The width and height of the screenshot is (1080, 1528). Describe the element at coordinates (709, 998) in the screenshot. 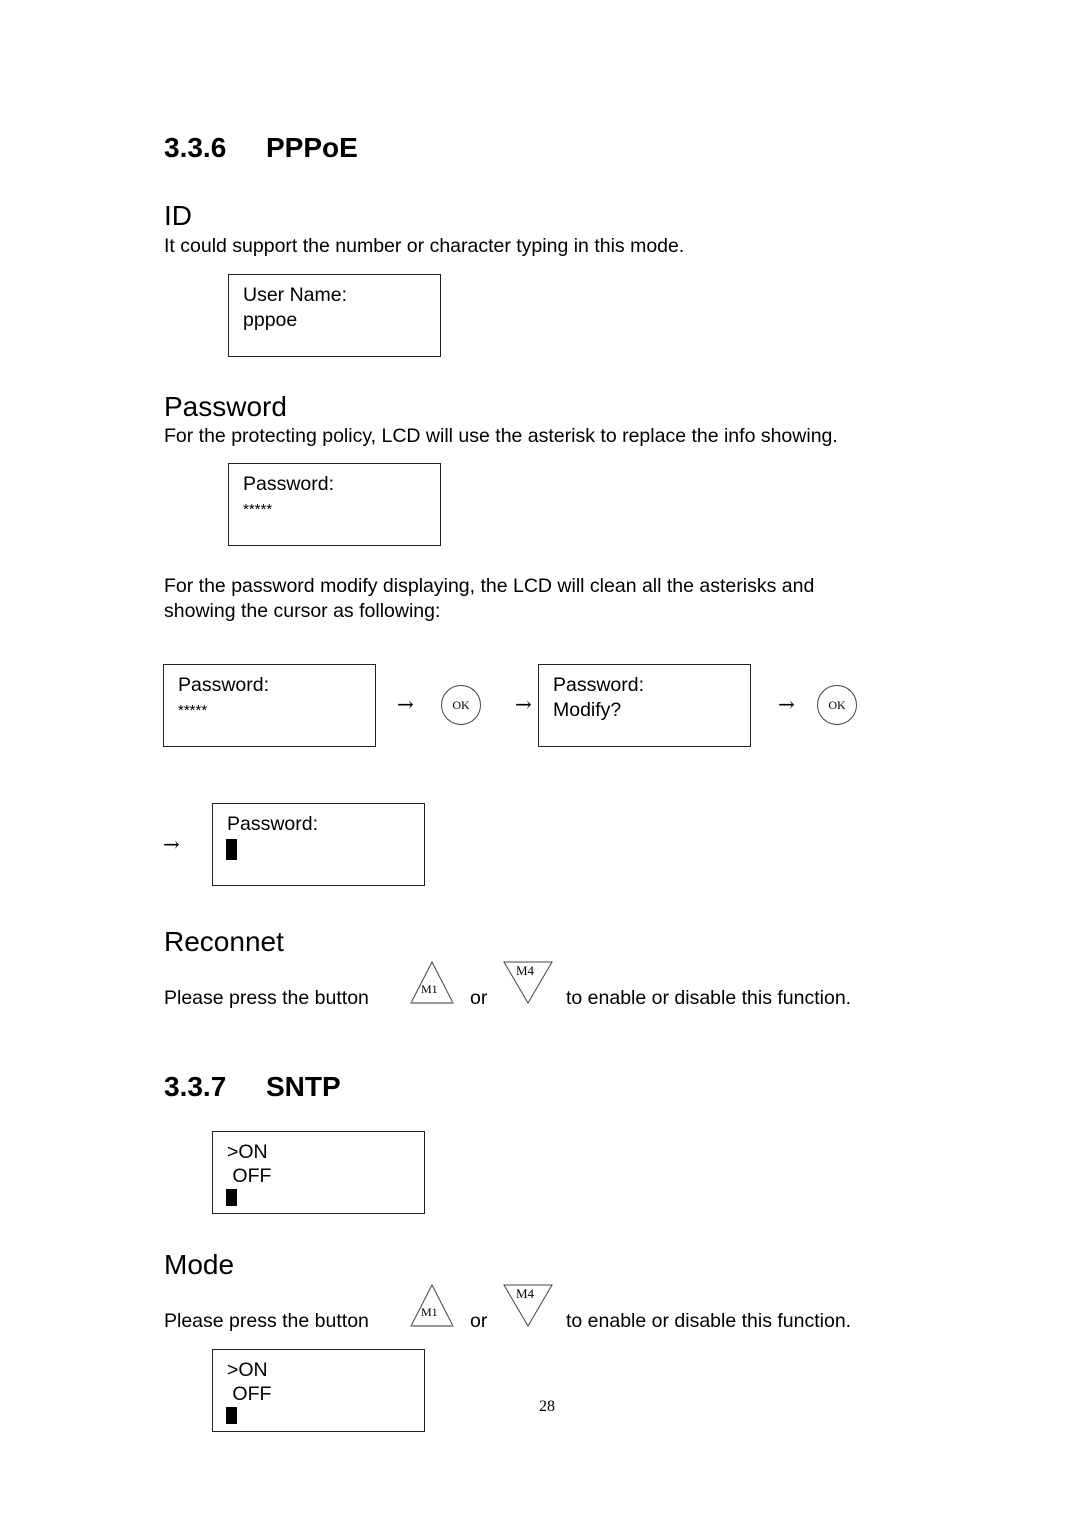

I see `reconnect-instruction-suffix: to enable or disable this function.` at that location.